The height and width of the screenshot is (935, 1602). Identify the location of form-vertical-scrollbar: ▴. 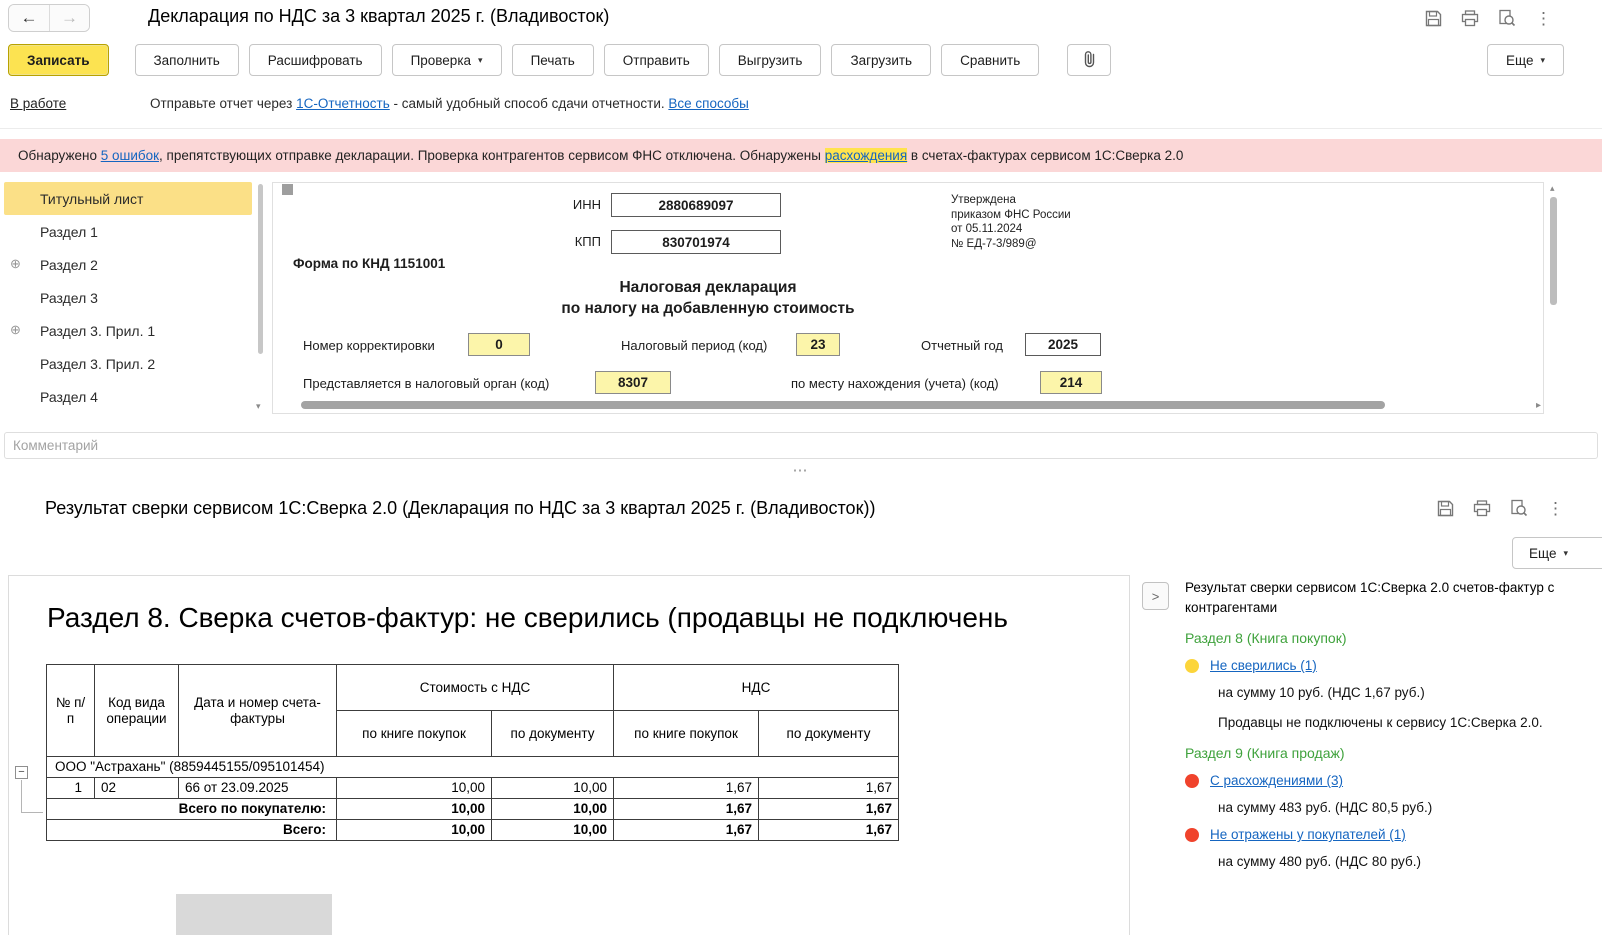
(1554, 298).